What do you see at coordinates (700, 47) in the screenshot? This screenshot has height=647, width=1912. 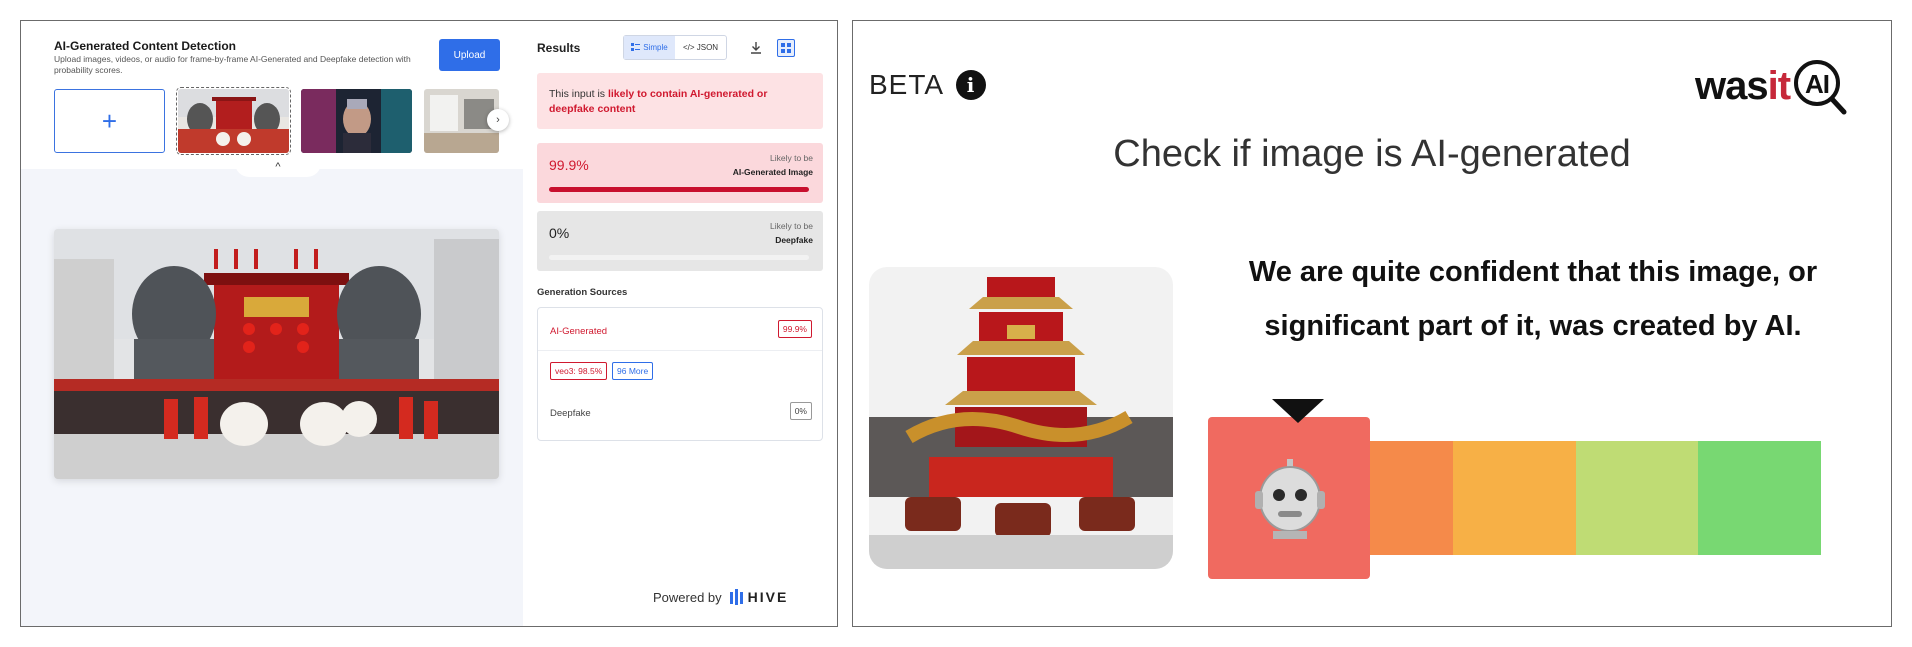 I see `json-view-tab: </> JSON` at bounding box center [700, 47].